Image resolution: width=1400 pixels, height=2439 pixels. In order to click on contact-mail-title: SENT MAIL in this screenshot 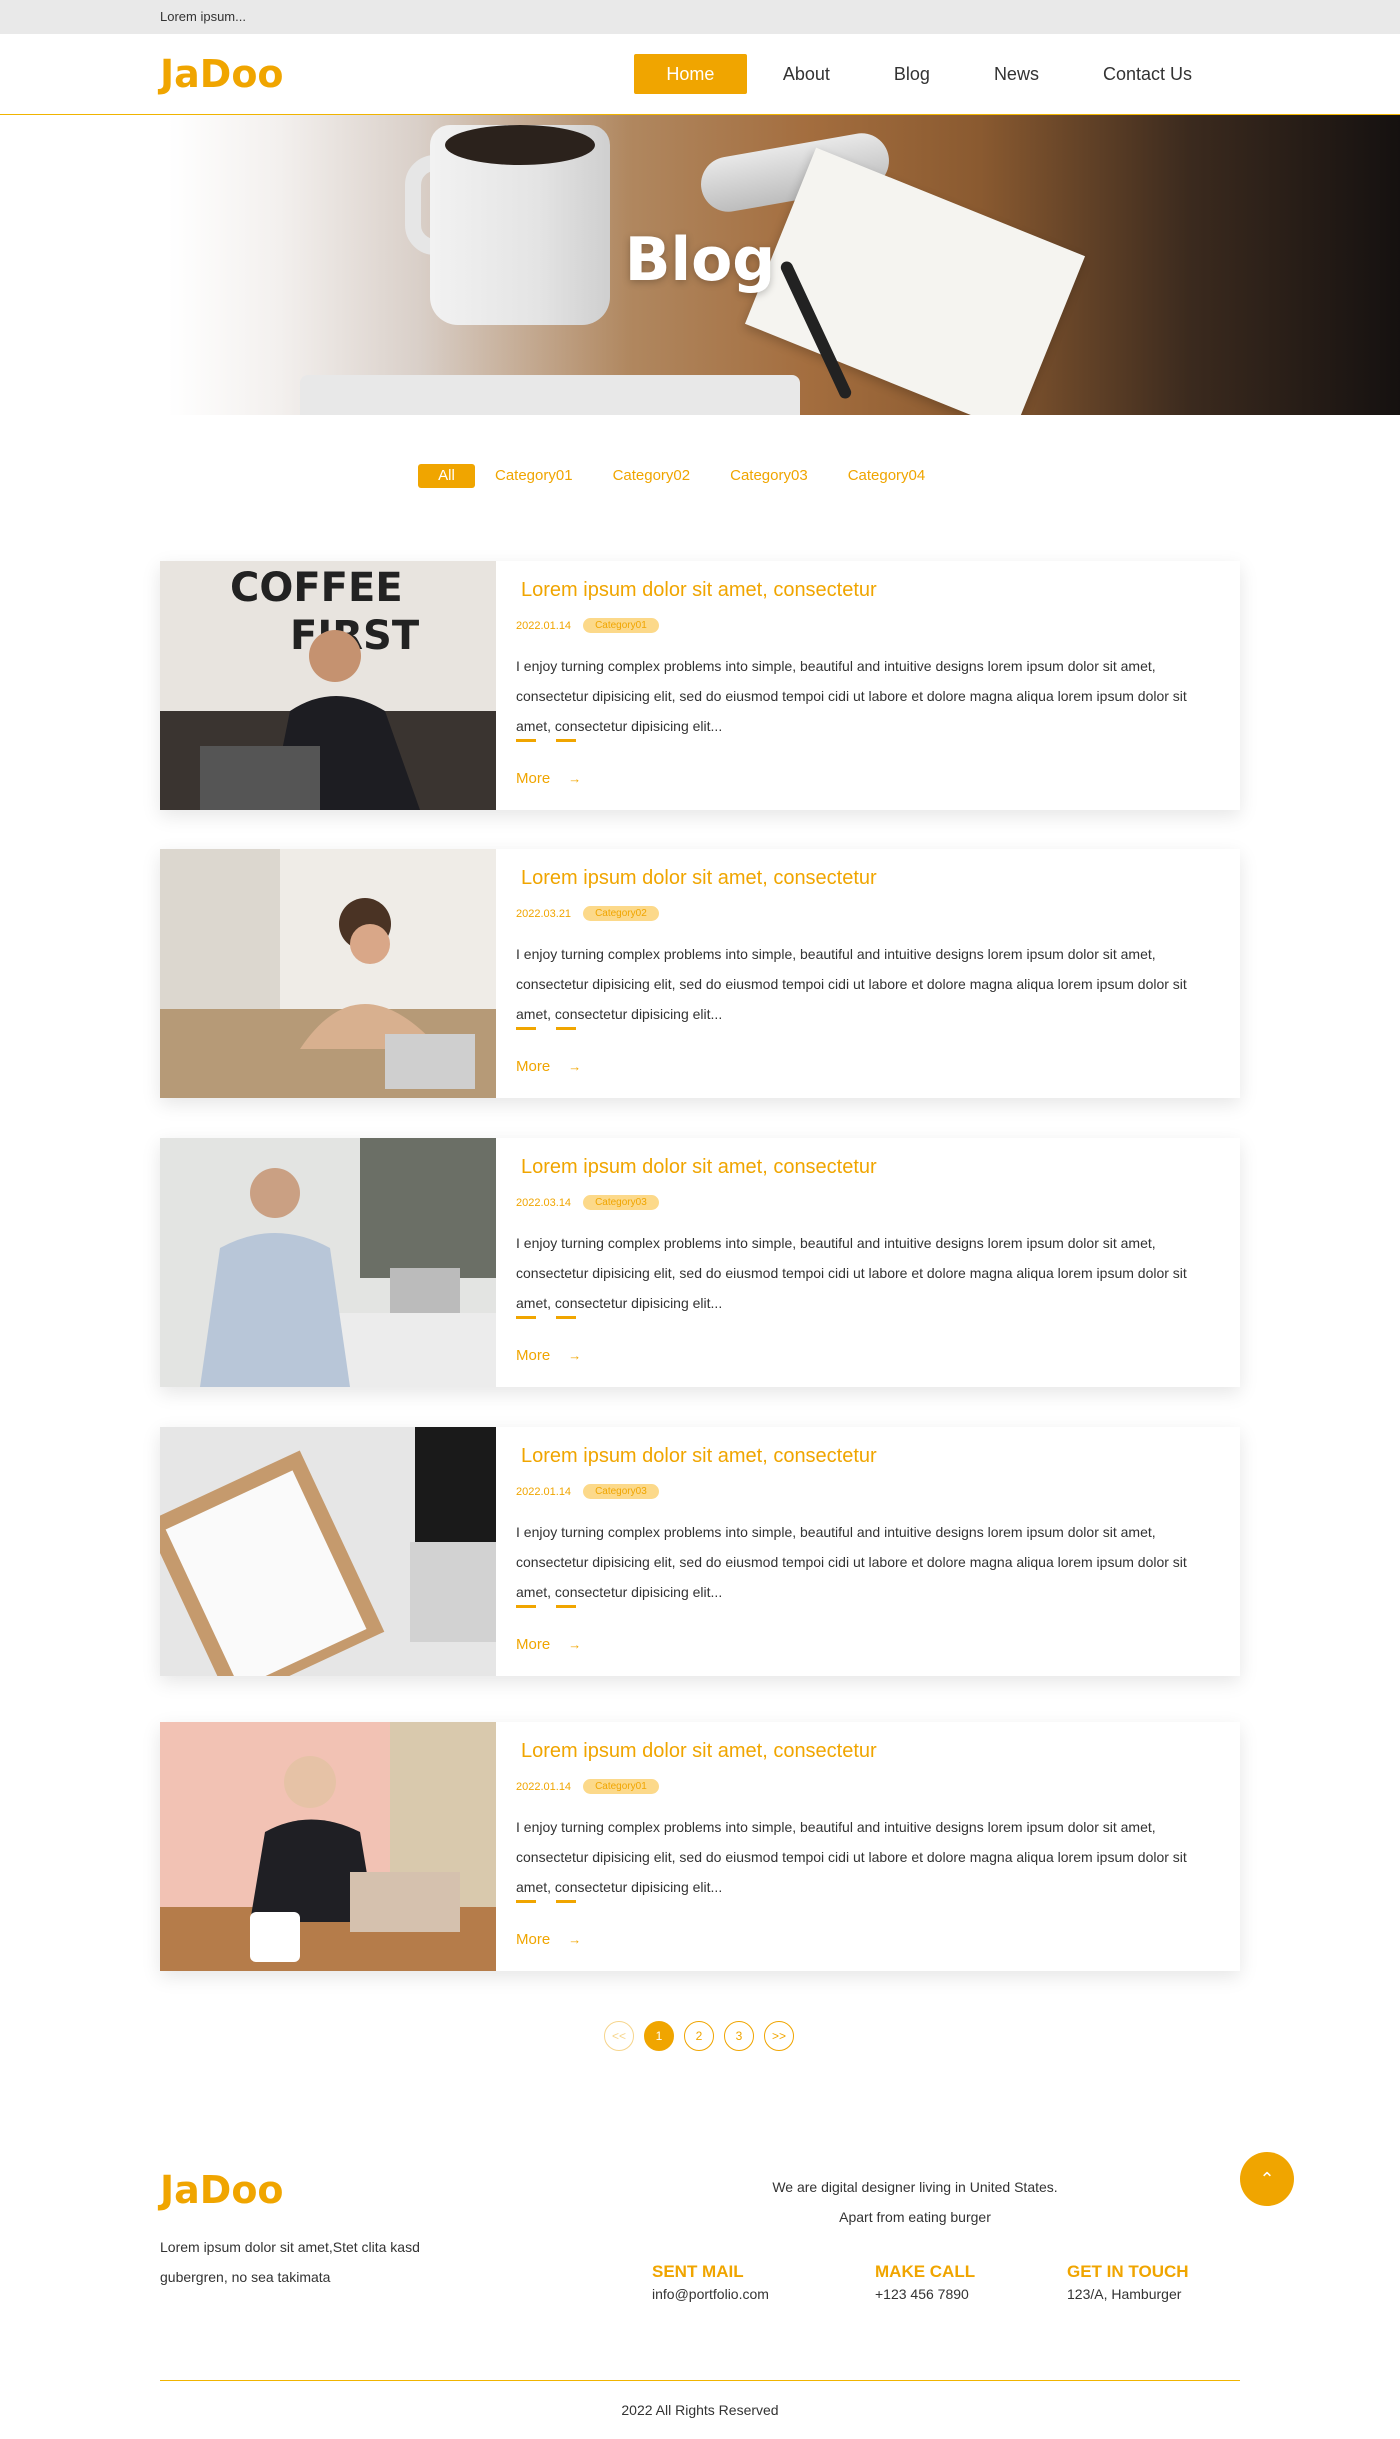, I will do `click(698, 2271)`.